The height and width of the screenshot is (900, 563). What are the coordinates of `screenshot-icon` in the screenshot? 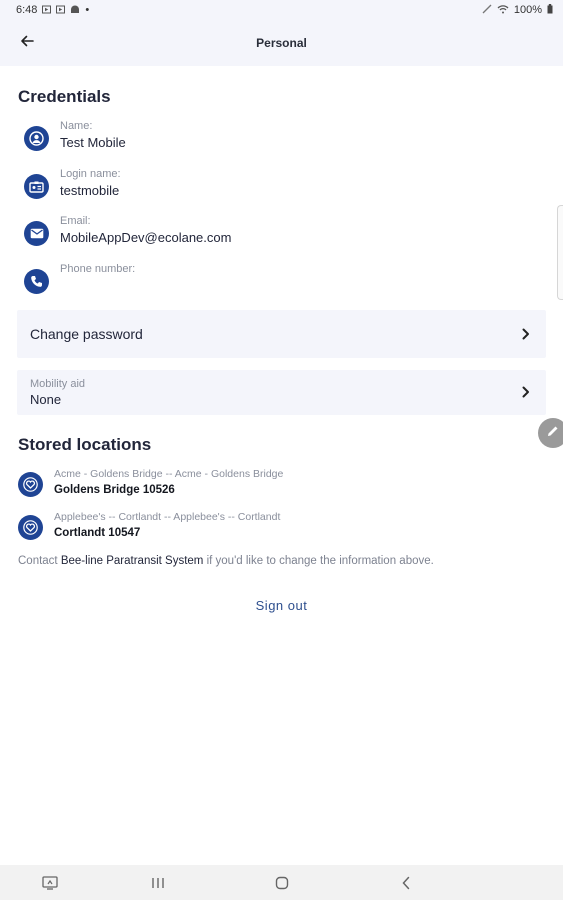 It's located at (50, 883).